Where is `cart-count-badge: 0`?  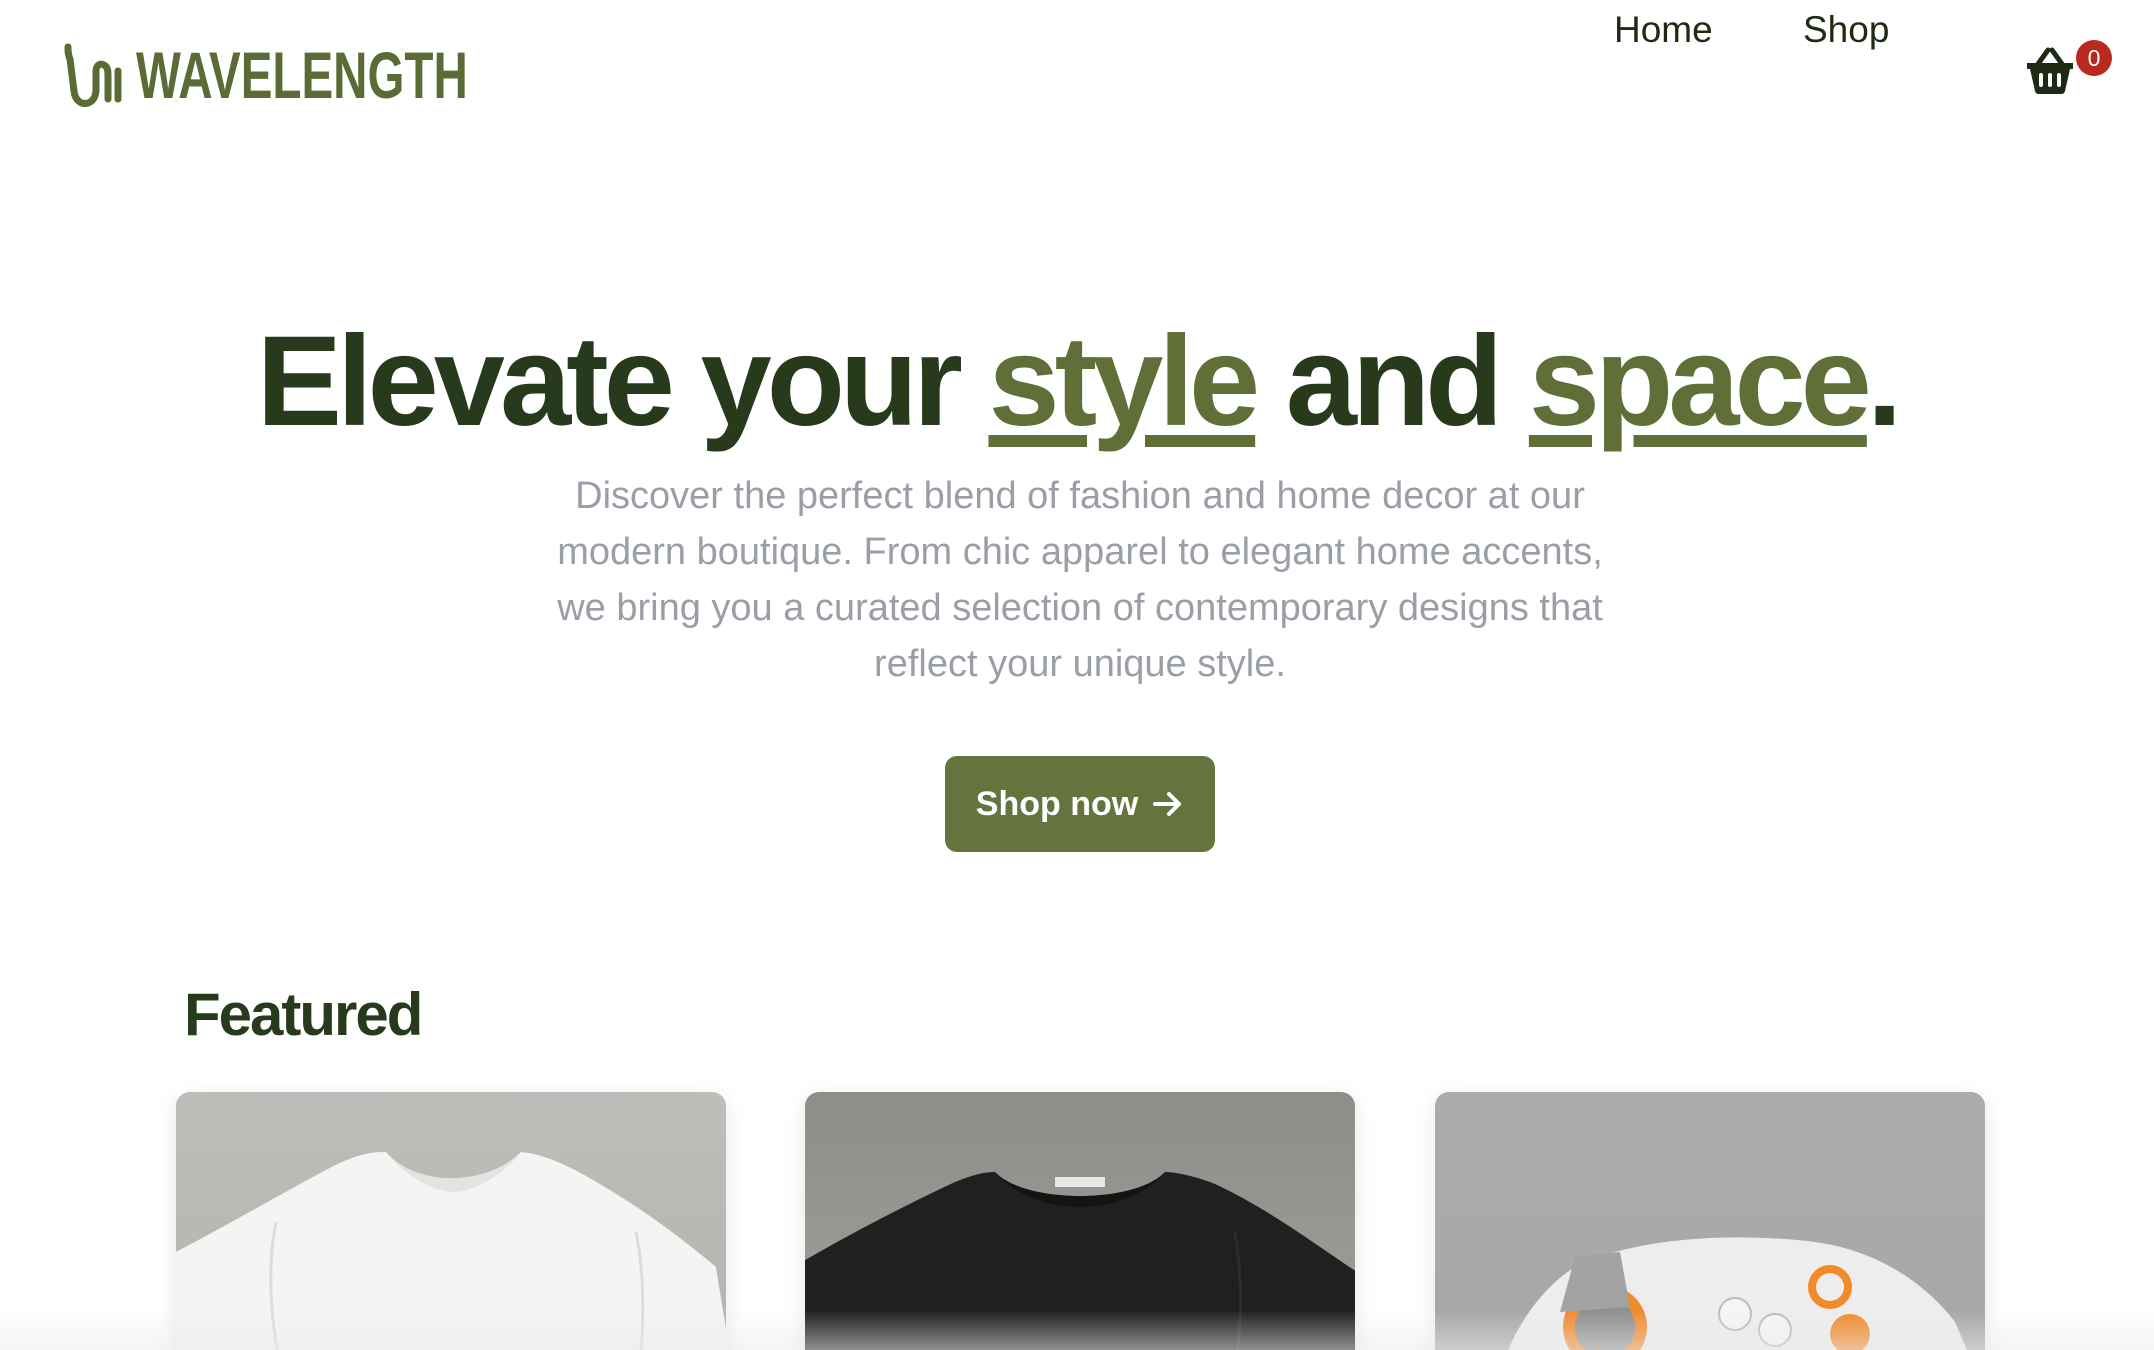 cart-count-badge: 0 is located at coordinates (2094, 58).